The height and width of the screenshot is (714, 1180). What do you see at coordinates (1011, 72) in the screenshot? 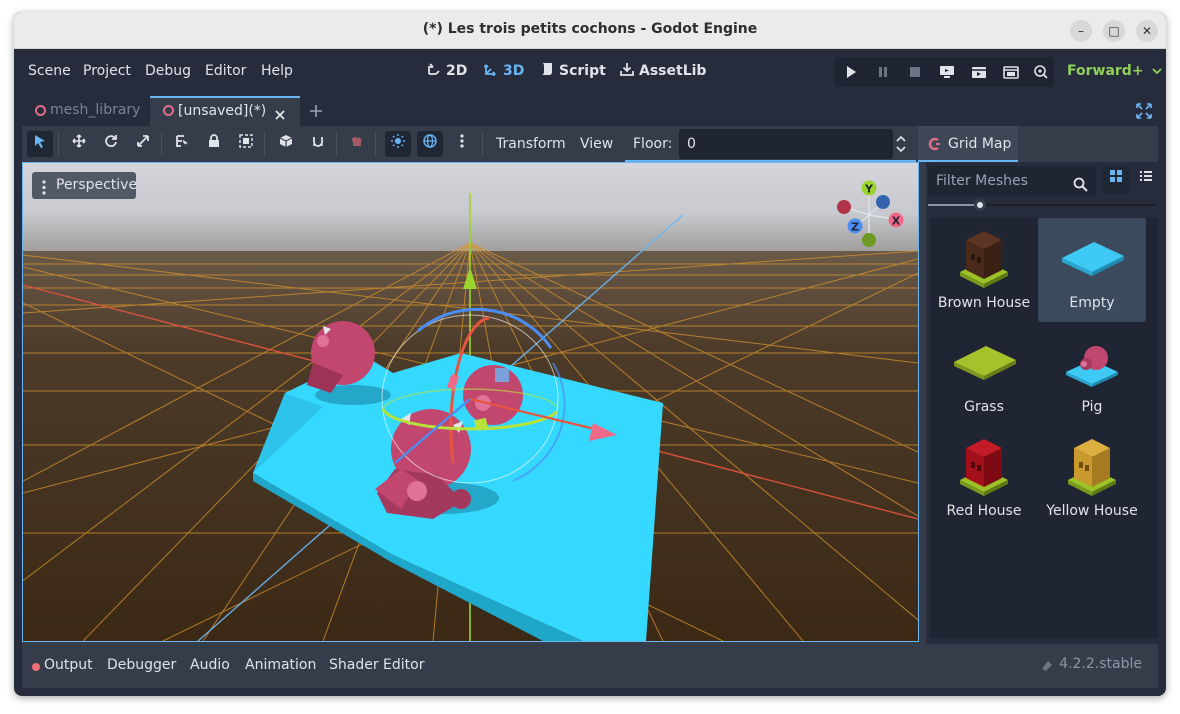
I see `play-custom-scene-icon` at bounding box center [1011, 72].